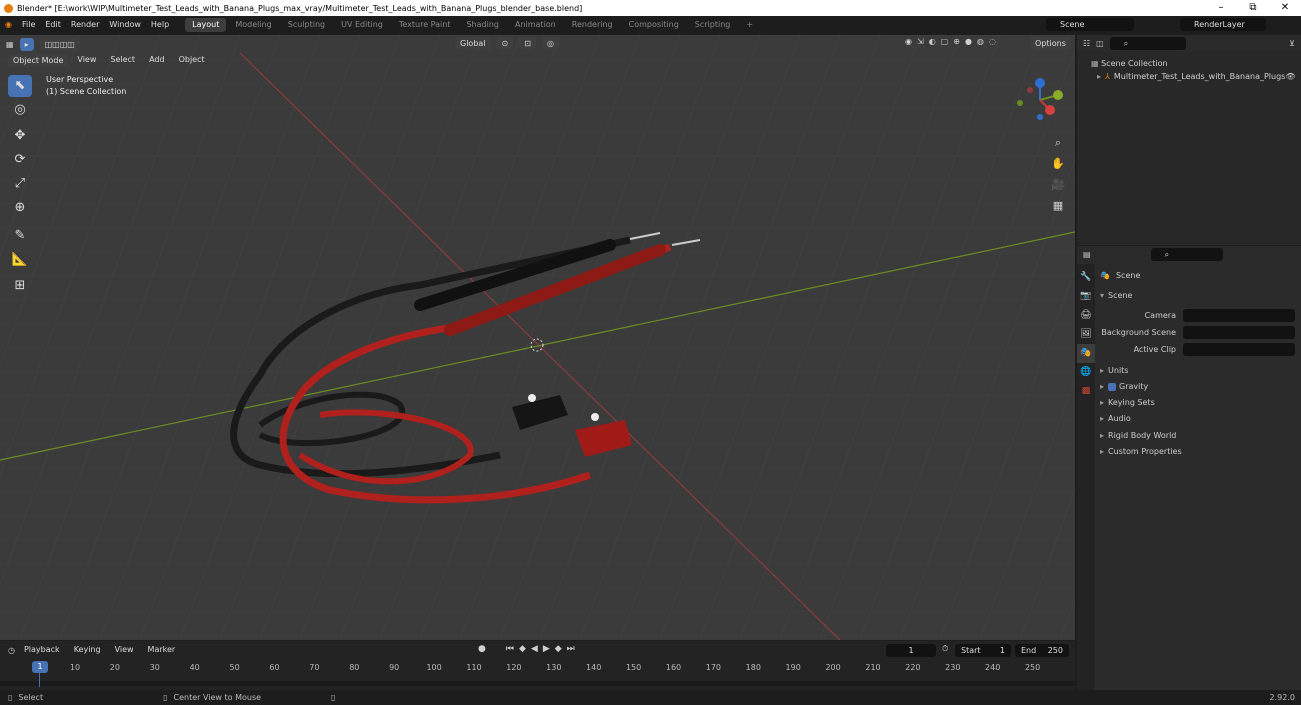 The width and height of the screenshot is (1301, 705). What do you see at coordinates (1112, 386) in the screenshot?
I see `gravity-checkbox` at bounding box center [1112, 386].